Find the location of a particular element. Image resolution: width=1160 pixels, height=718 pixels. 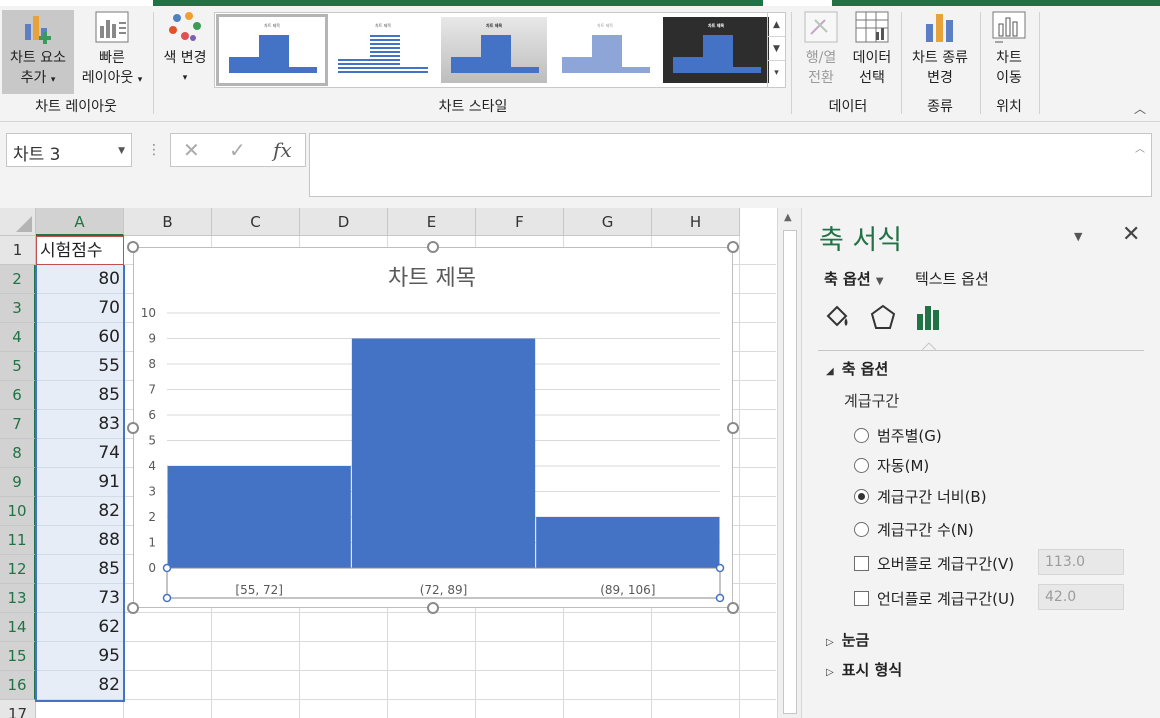

row-header-16: 16 is located at coordinates (18, 685).